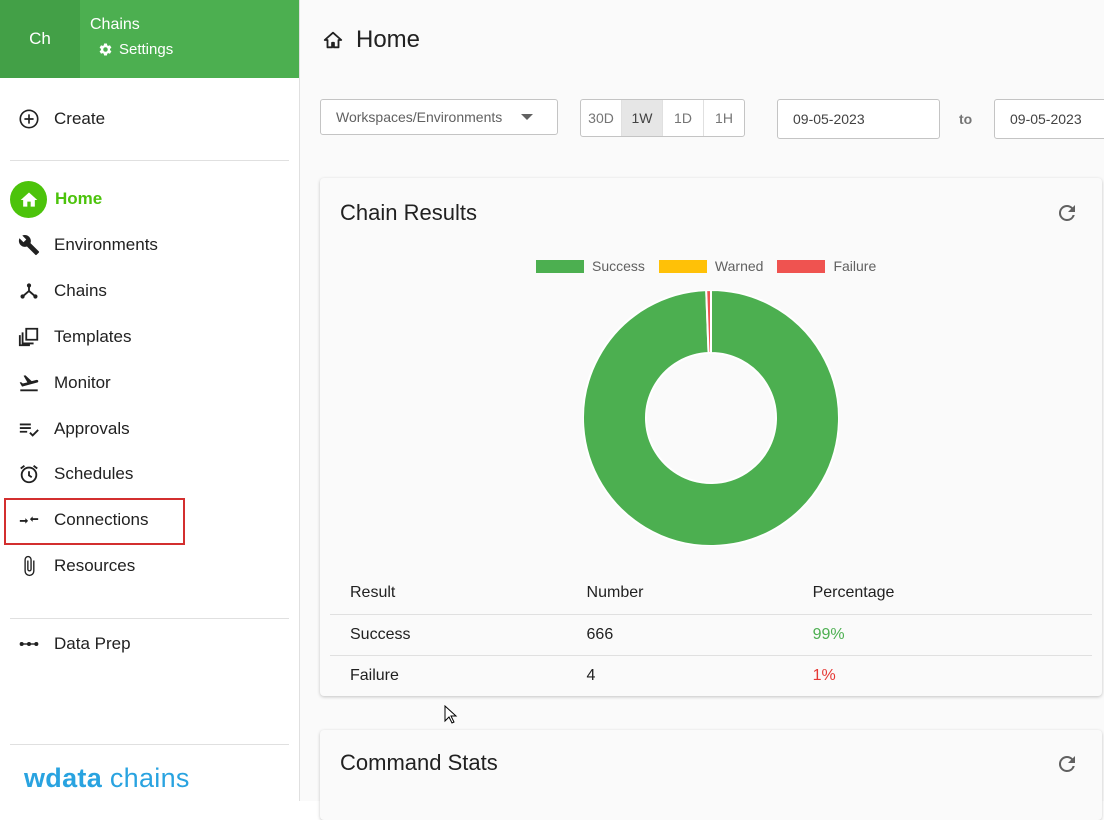  Describe the element at coordinates (448, 675) in the screenshot. I see `result-cell: Failure` at that location.